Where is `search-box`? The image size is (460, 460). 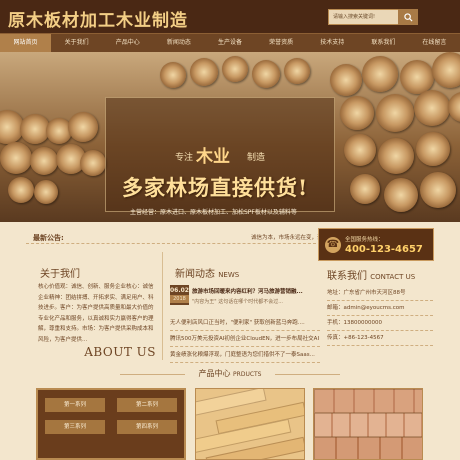 search-box is located at coordinates (373, 17).